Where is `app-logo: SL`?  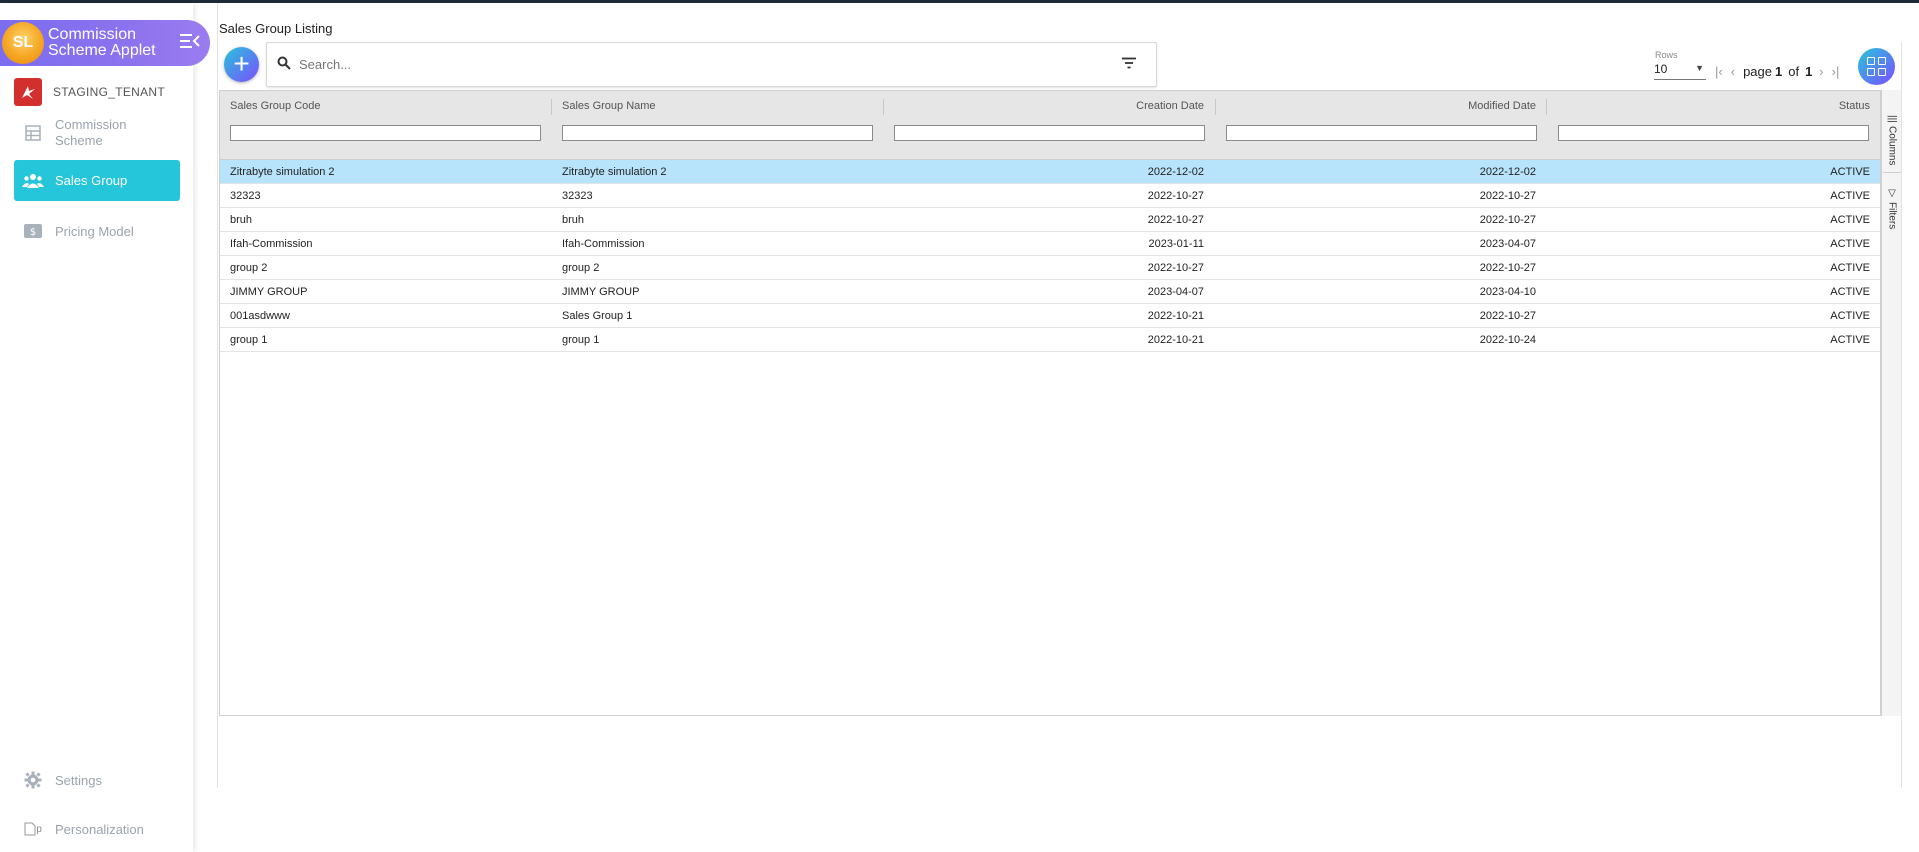 app-logo: SL is located at coordinates (23, 43).